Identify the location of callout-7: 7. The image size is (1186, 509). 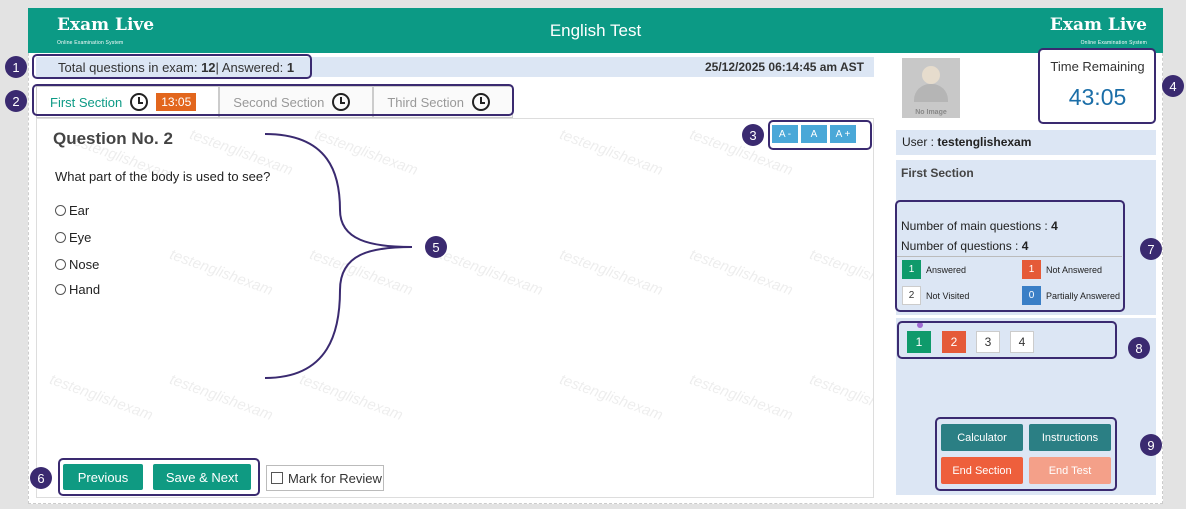
(1151, 249).